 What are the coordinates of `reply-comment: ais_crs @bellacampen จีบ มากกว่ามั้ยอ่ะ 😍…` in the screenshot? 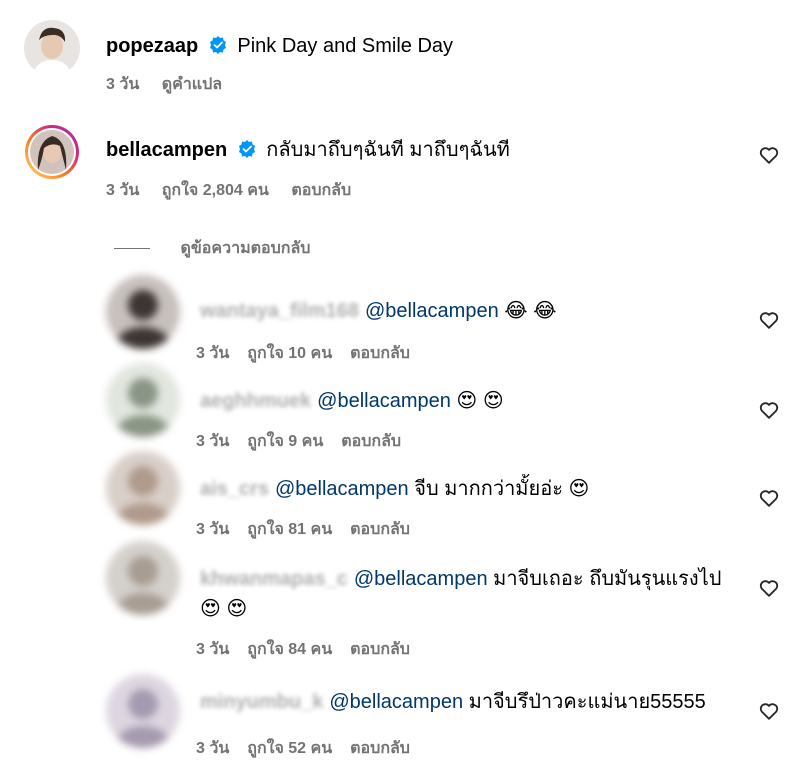 It's located at (400, 498).